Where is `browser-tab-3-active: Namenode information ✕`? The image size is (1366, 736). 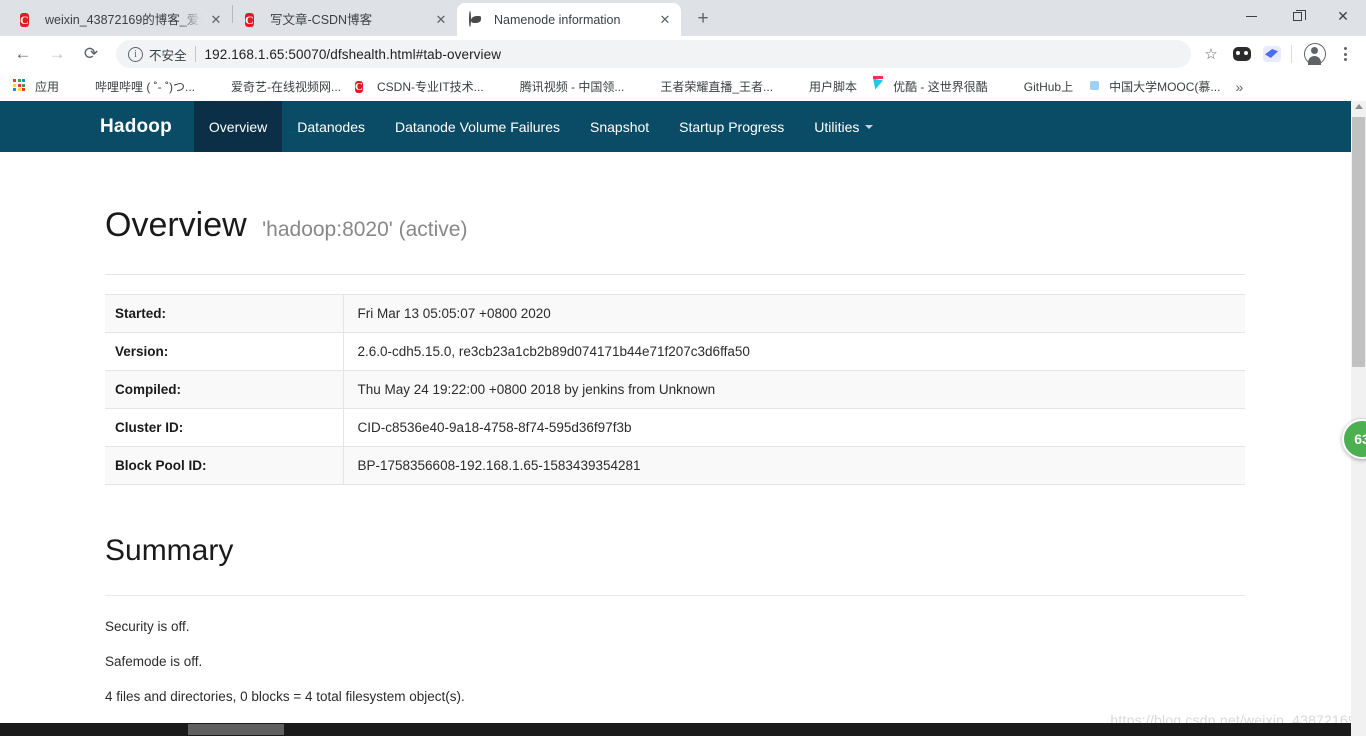
browser-tab-3-active: Namenode information ✕ is located at coordinates (569, 19).